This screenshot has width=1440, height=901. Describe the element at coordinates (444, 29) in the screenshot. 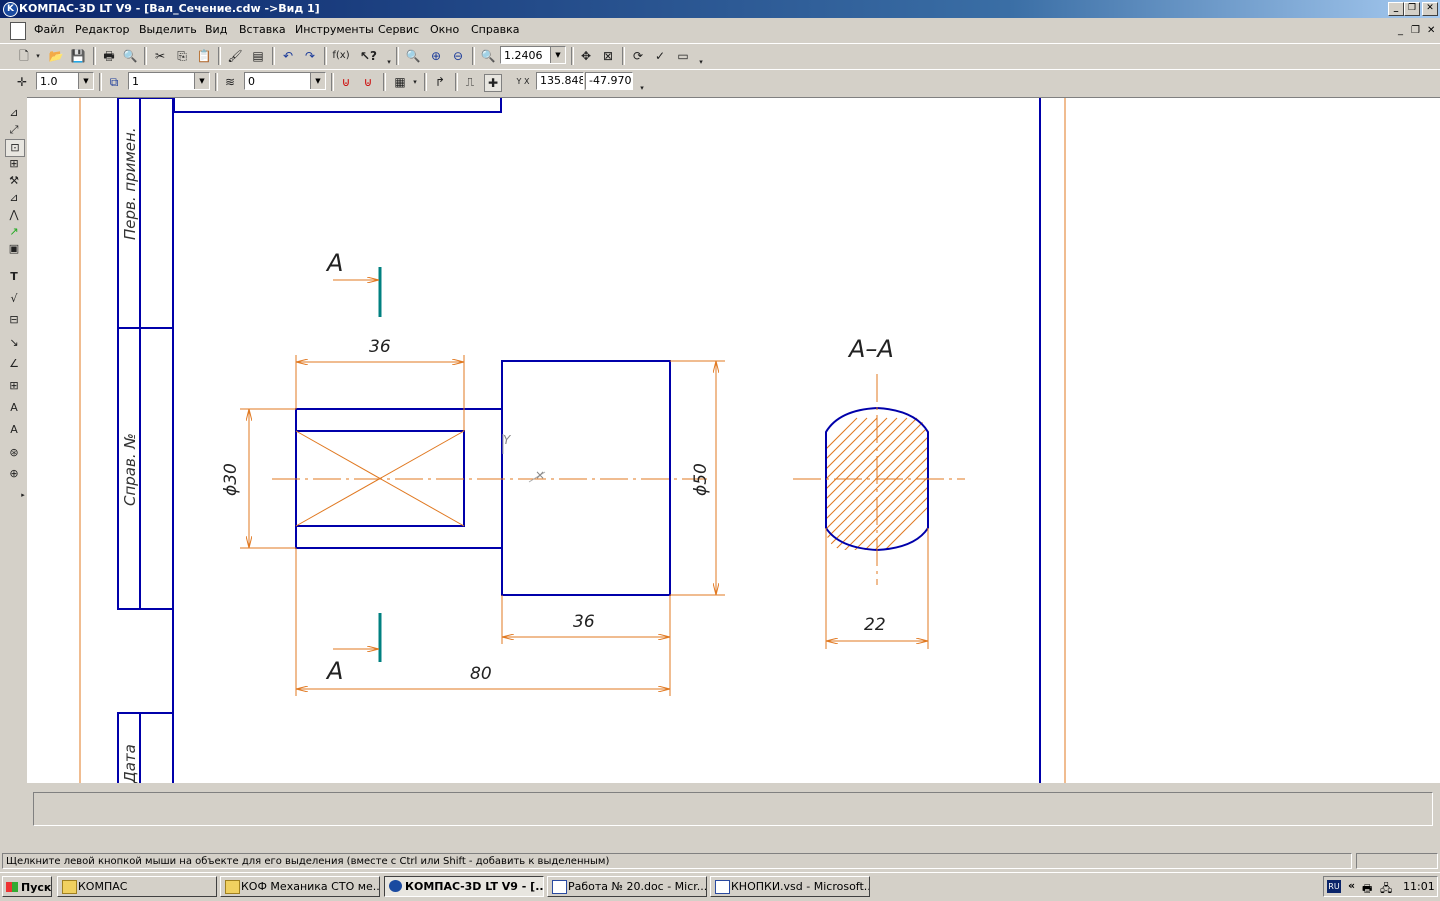

I see `menu-window: Окно` at that location.